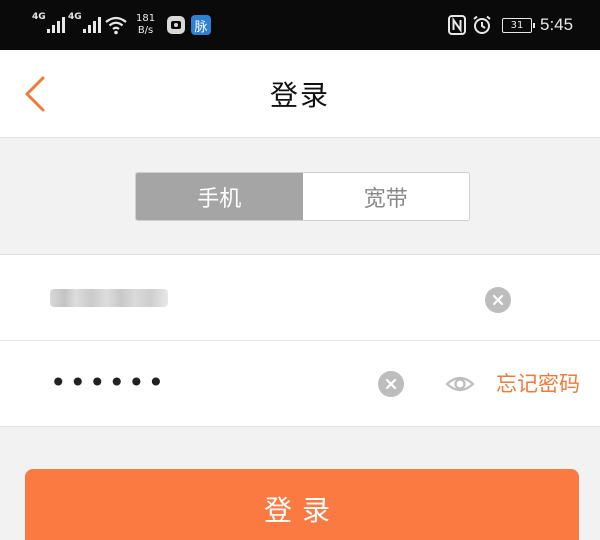 Image resolution: width=600 pixels, height=540 pixels. What do you see at coordinates (457, 25) in the screenshot?
I see `nfc-icon` at bounding box center [457, 25].